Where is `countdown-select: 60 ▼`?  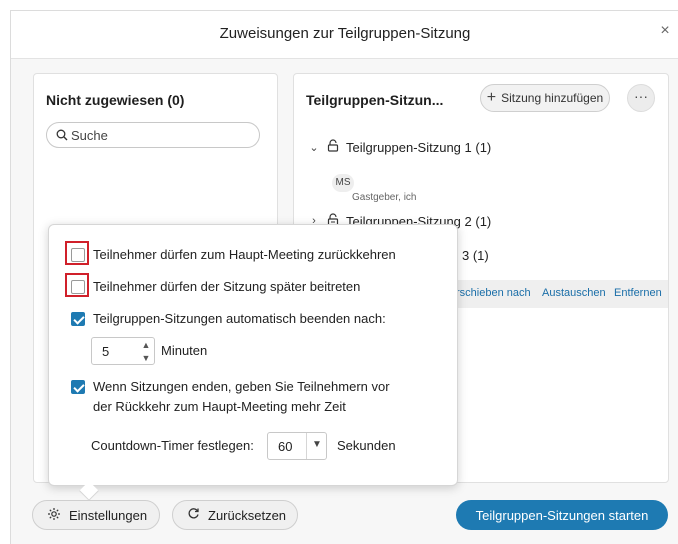 countdown-select: 60 ▼ is located at coordinates (297, 446).